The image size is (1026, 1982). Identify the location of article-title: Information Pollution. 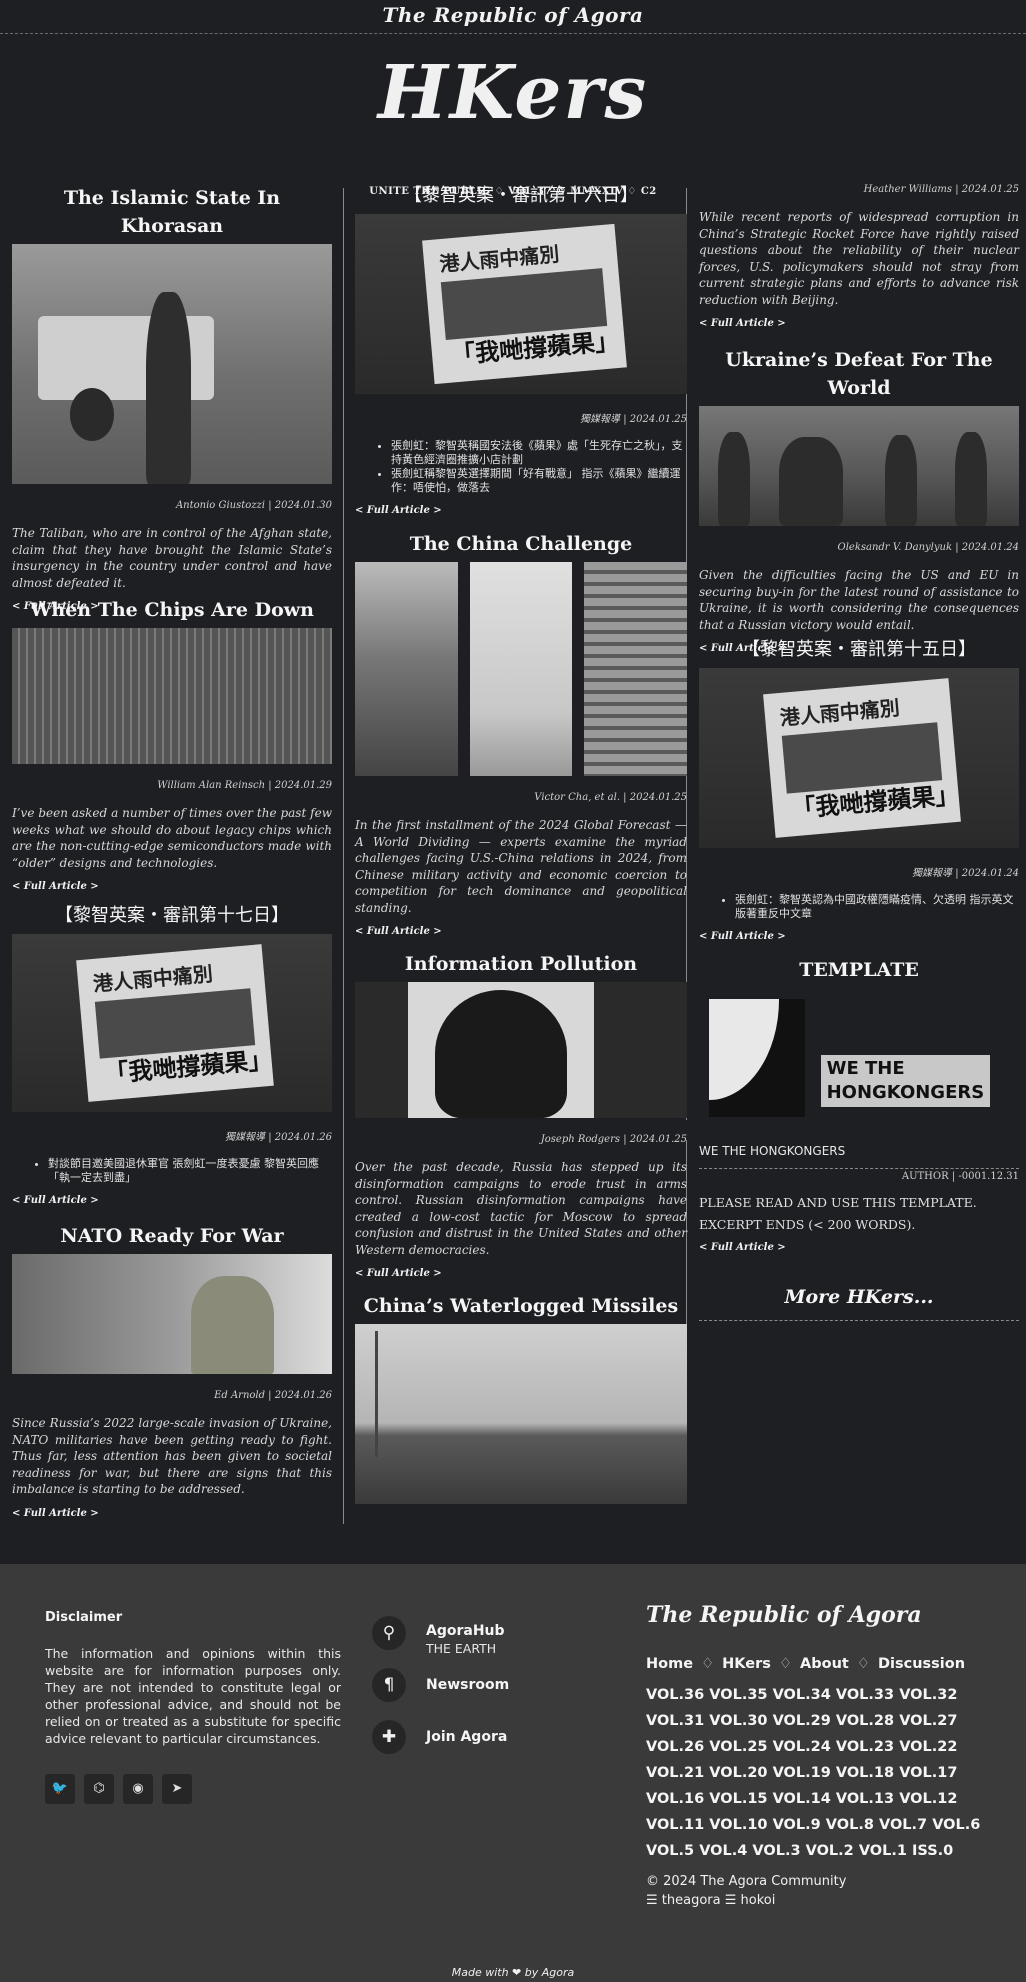
(521, 964).